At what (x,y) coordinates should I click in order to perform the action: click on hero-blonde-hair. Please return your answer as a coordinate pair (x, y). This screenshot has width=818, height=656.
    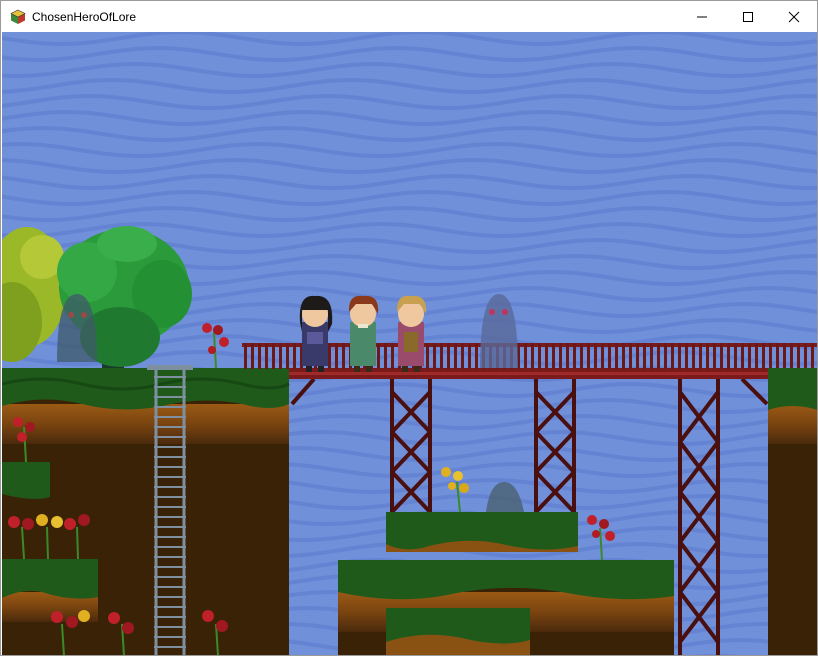
    Looking at the image, I should click on (411, 333).